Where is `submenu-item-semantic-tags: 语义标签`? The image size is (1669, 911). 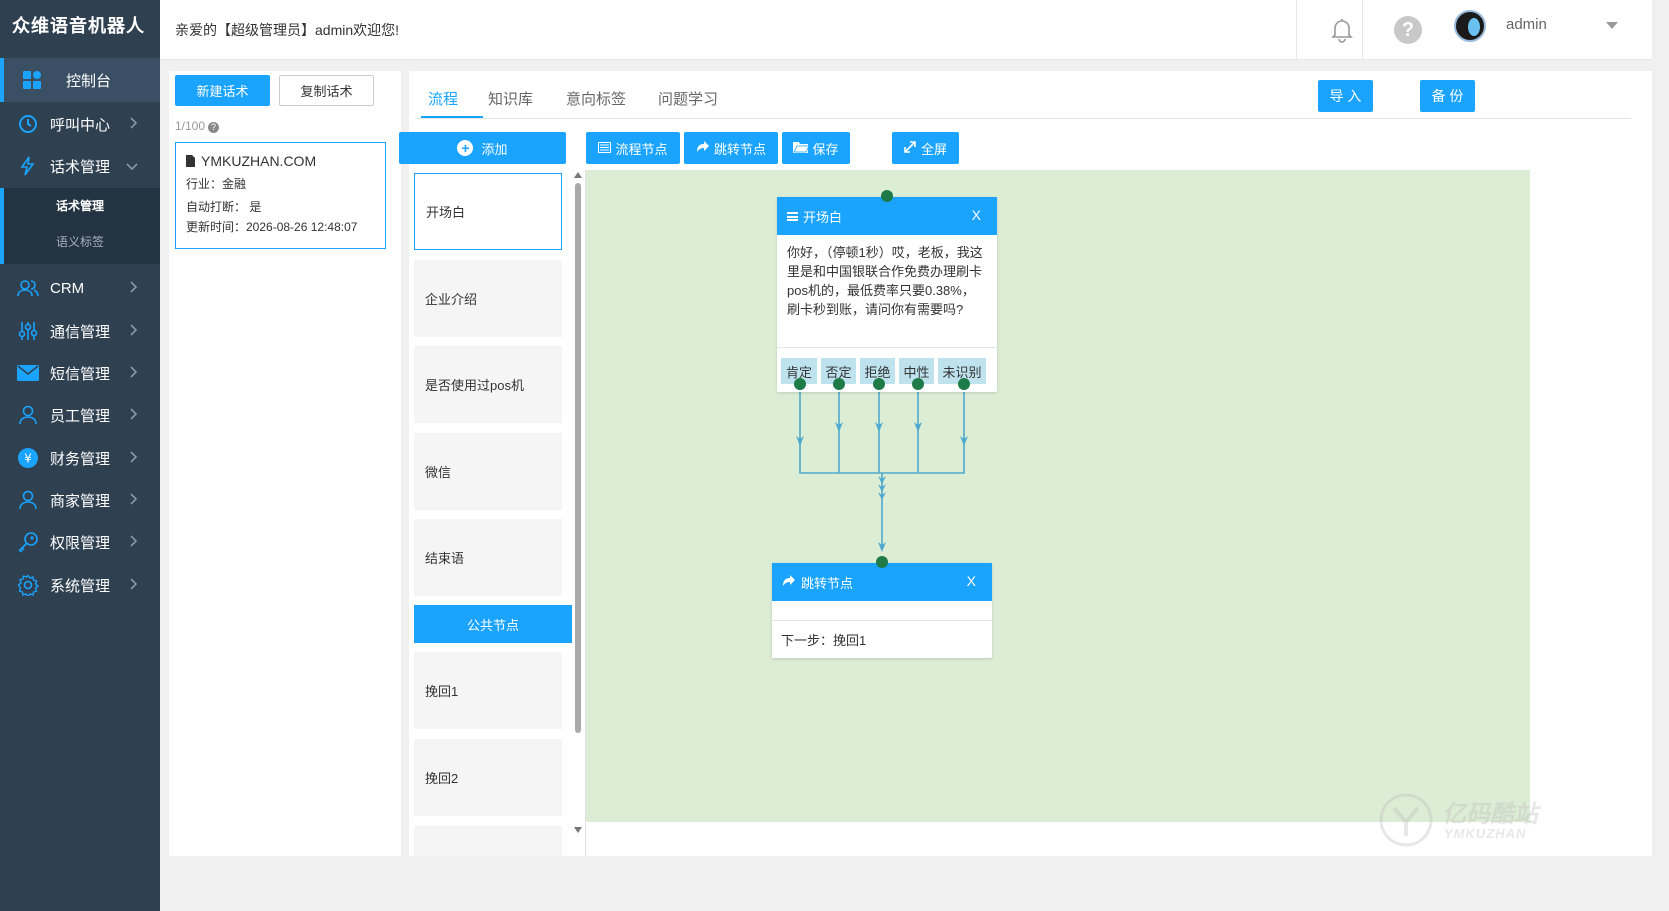 submenu-item-semantic-tags: 语义标签 is located at coordinates (80, 242).